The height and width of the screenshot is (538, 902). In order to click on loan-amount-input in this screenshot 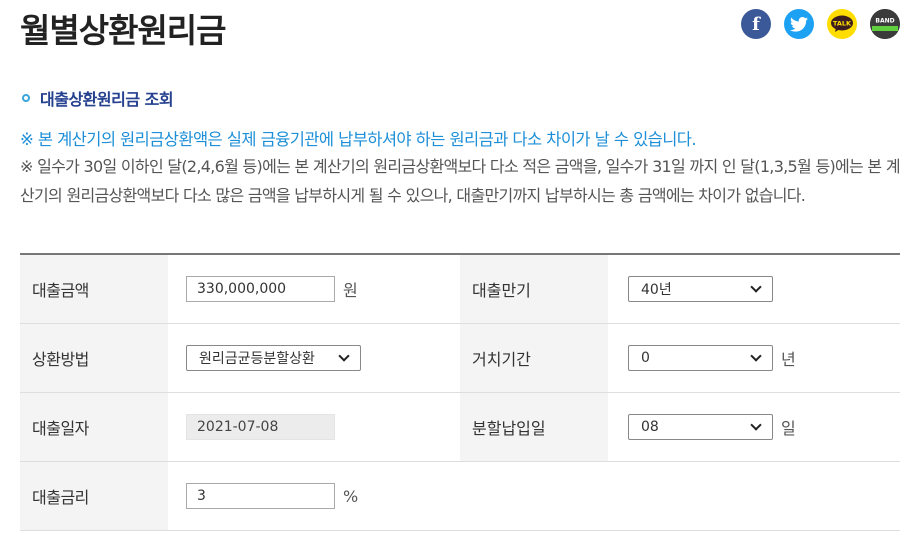, I will do `click(260, 289)`.